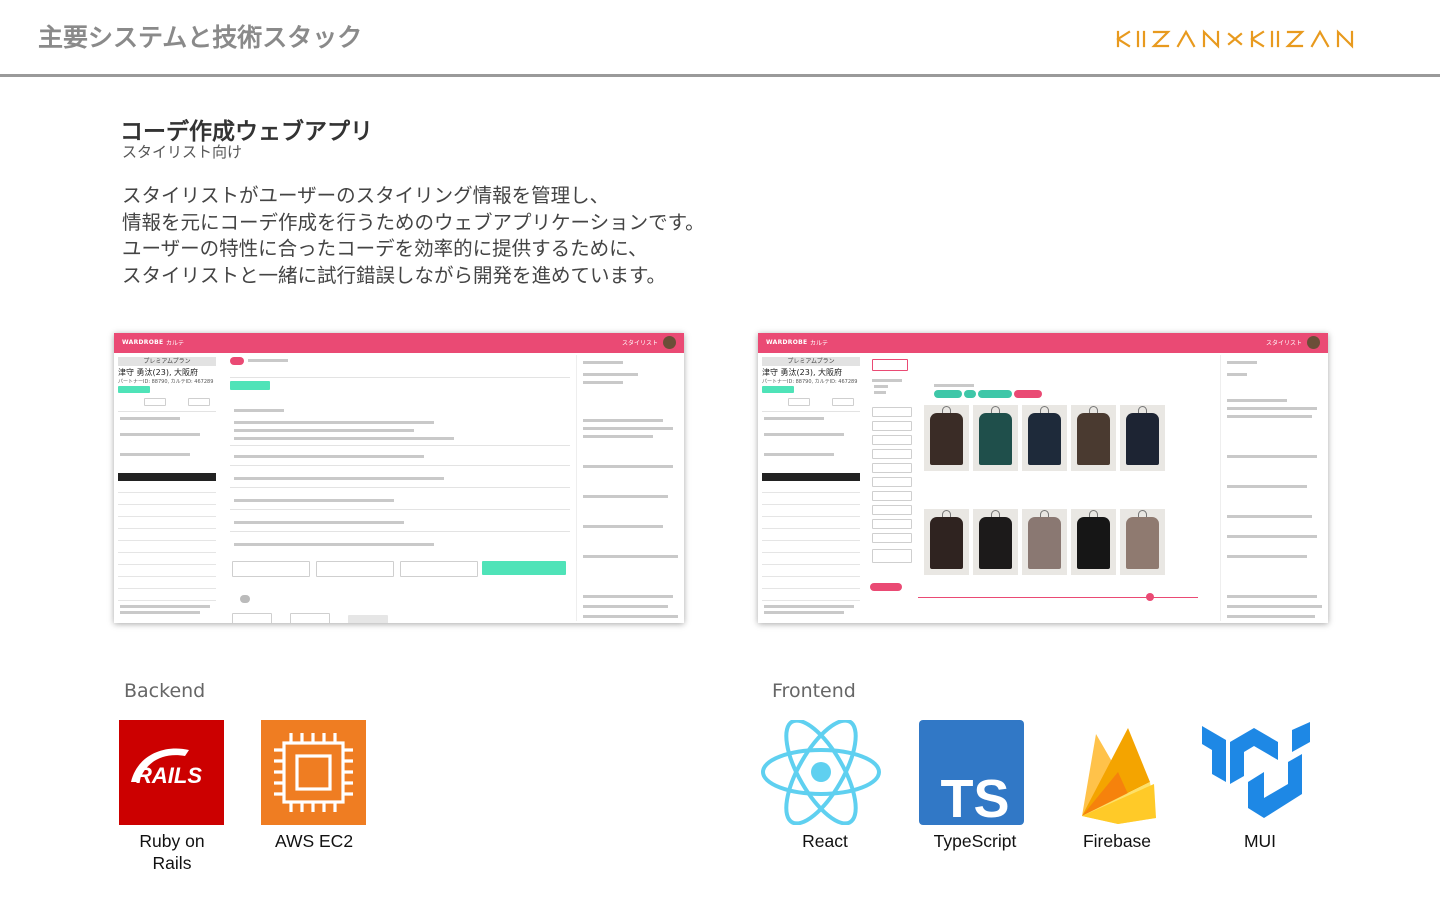 This screenshot has width=1440, height=900. Describe the element at coordinates (172, 852) in the screenshot. I see `rails-label: Ruby on Rails` at that location.